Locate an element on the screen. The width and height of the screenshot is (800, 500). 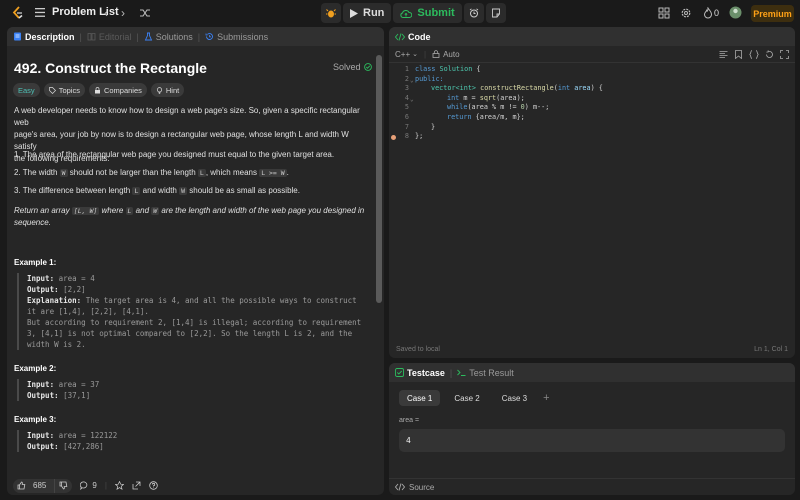
inline-code: W is located at coordinates (183, 191).